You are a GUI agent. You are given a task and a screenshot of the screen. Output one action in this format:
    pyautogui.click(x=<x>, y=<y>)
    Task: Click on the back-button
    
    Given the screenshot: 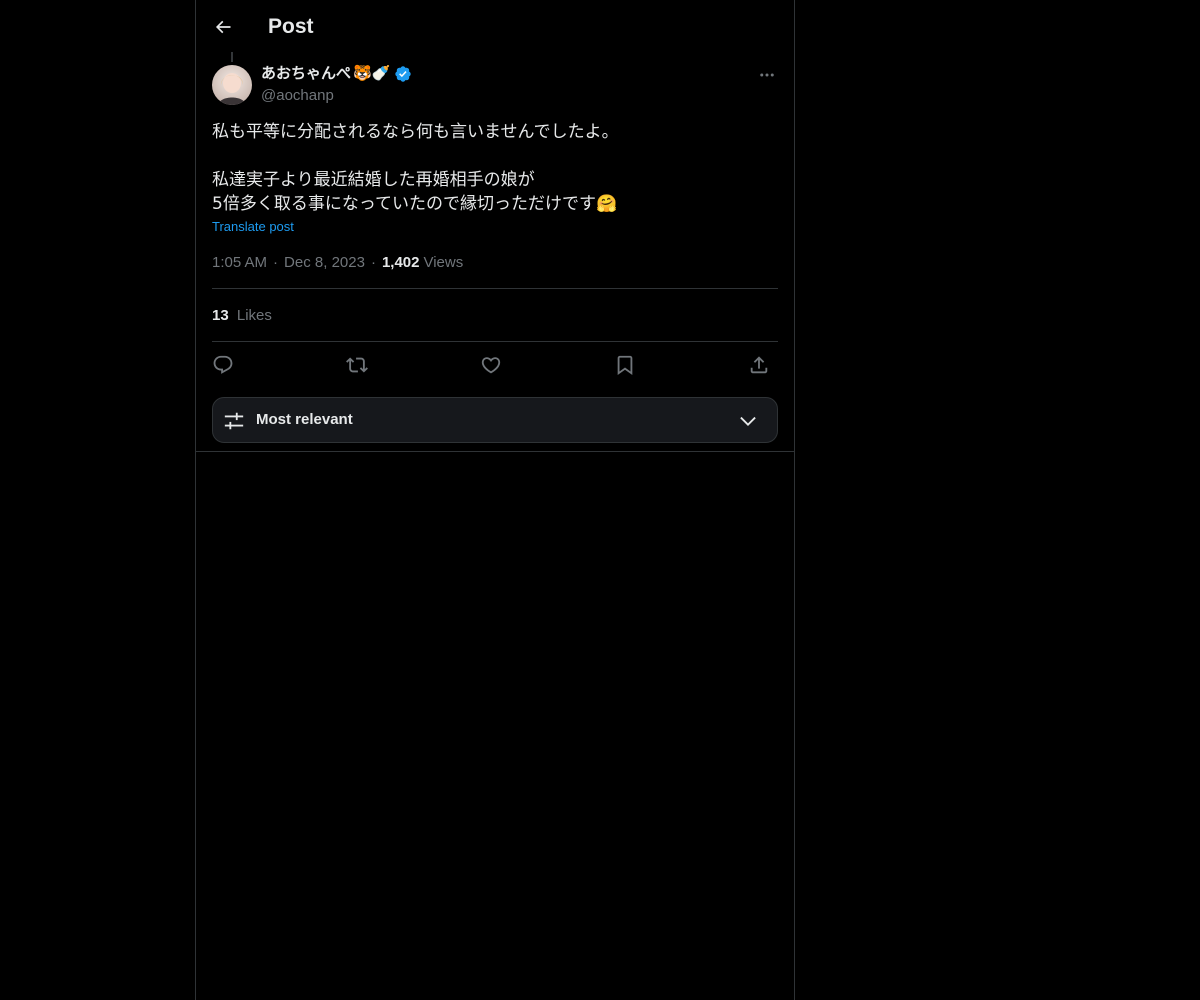 What is the action you would take?
    pyautogui.click(x=223, y=27)
    